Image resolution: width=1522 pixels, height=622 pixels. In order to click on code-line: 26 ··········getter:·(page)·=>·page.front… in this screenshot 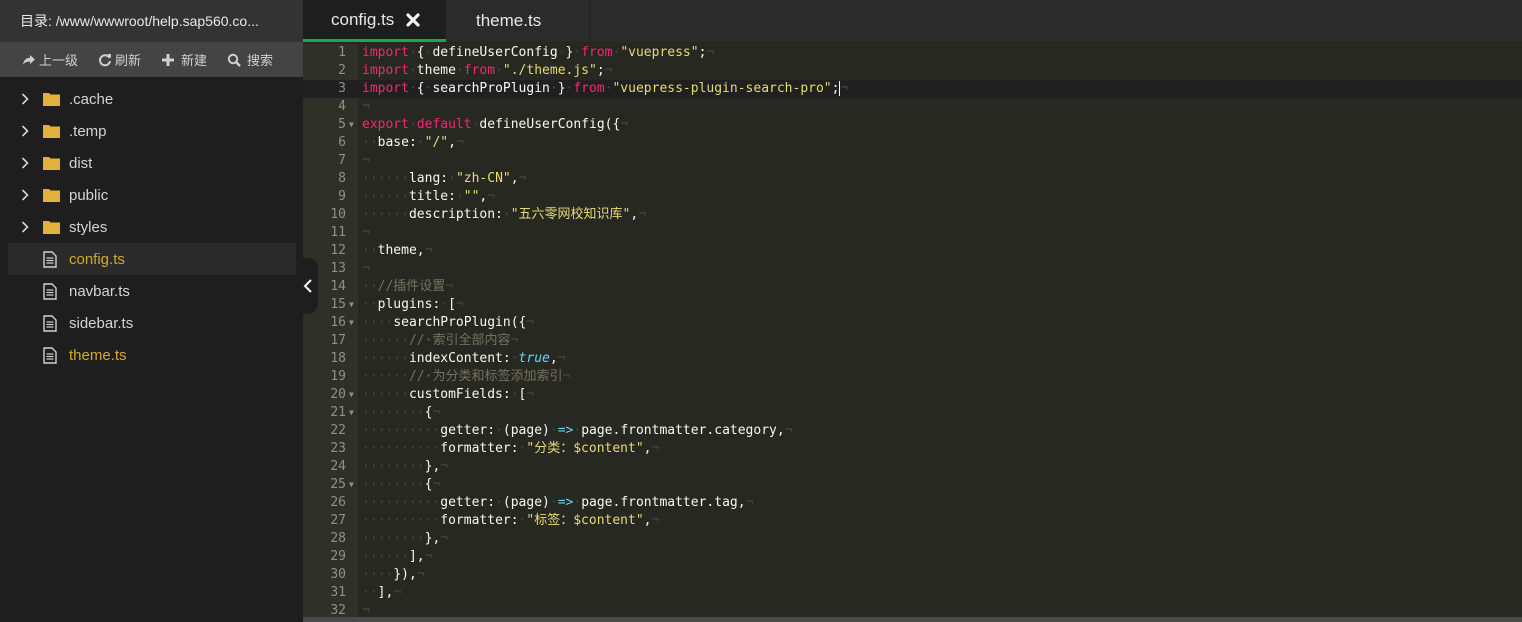, I will do `click(912, 503)`.